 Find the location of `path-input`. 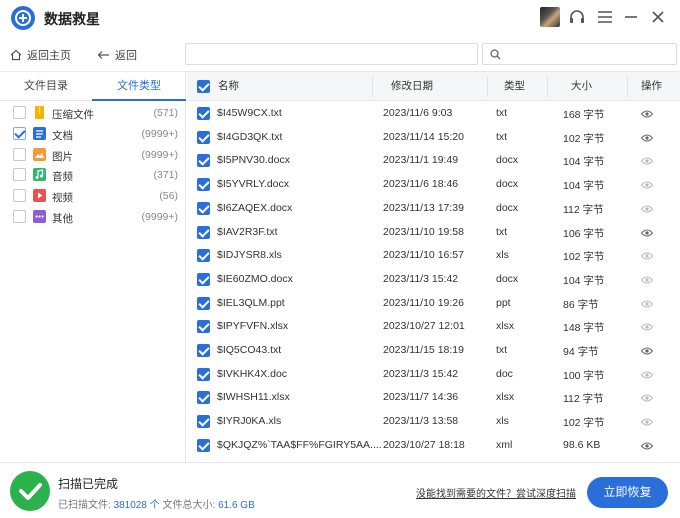

path-input is located at coordinates (331, 54).